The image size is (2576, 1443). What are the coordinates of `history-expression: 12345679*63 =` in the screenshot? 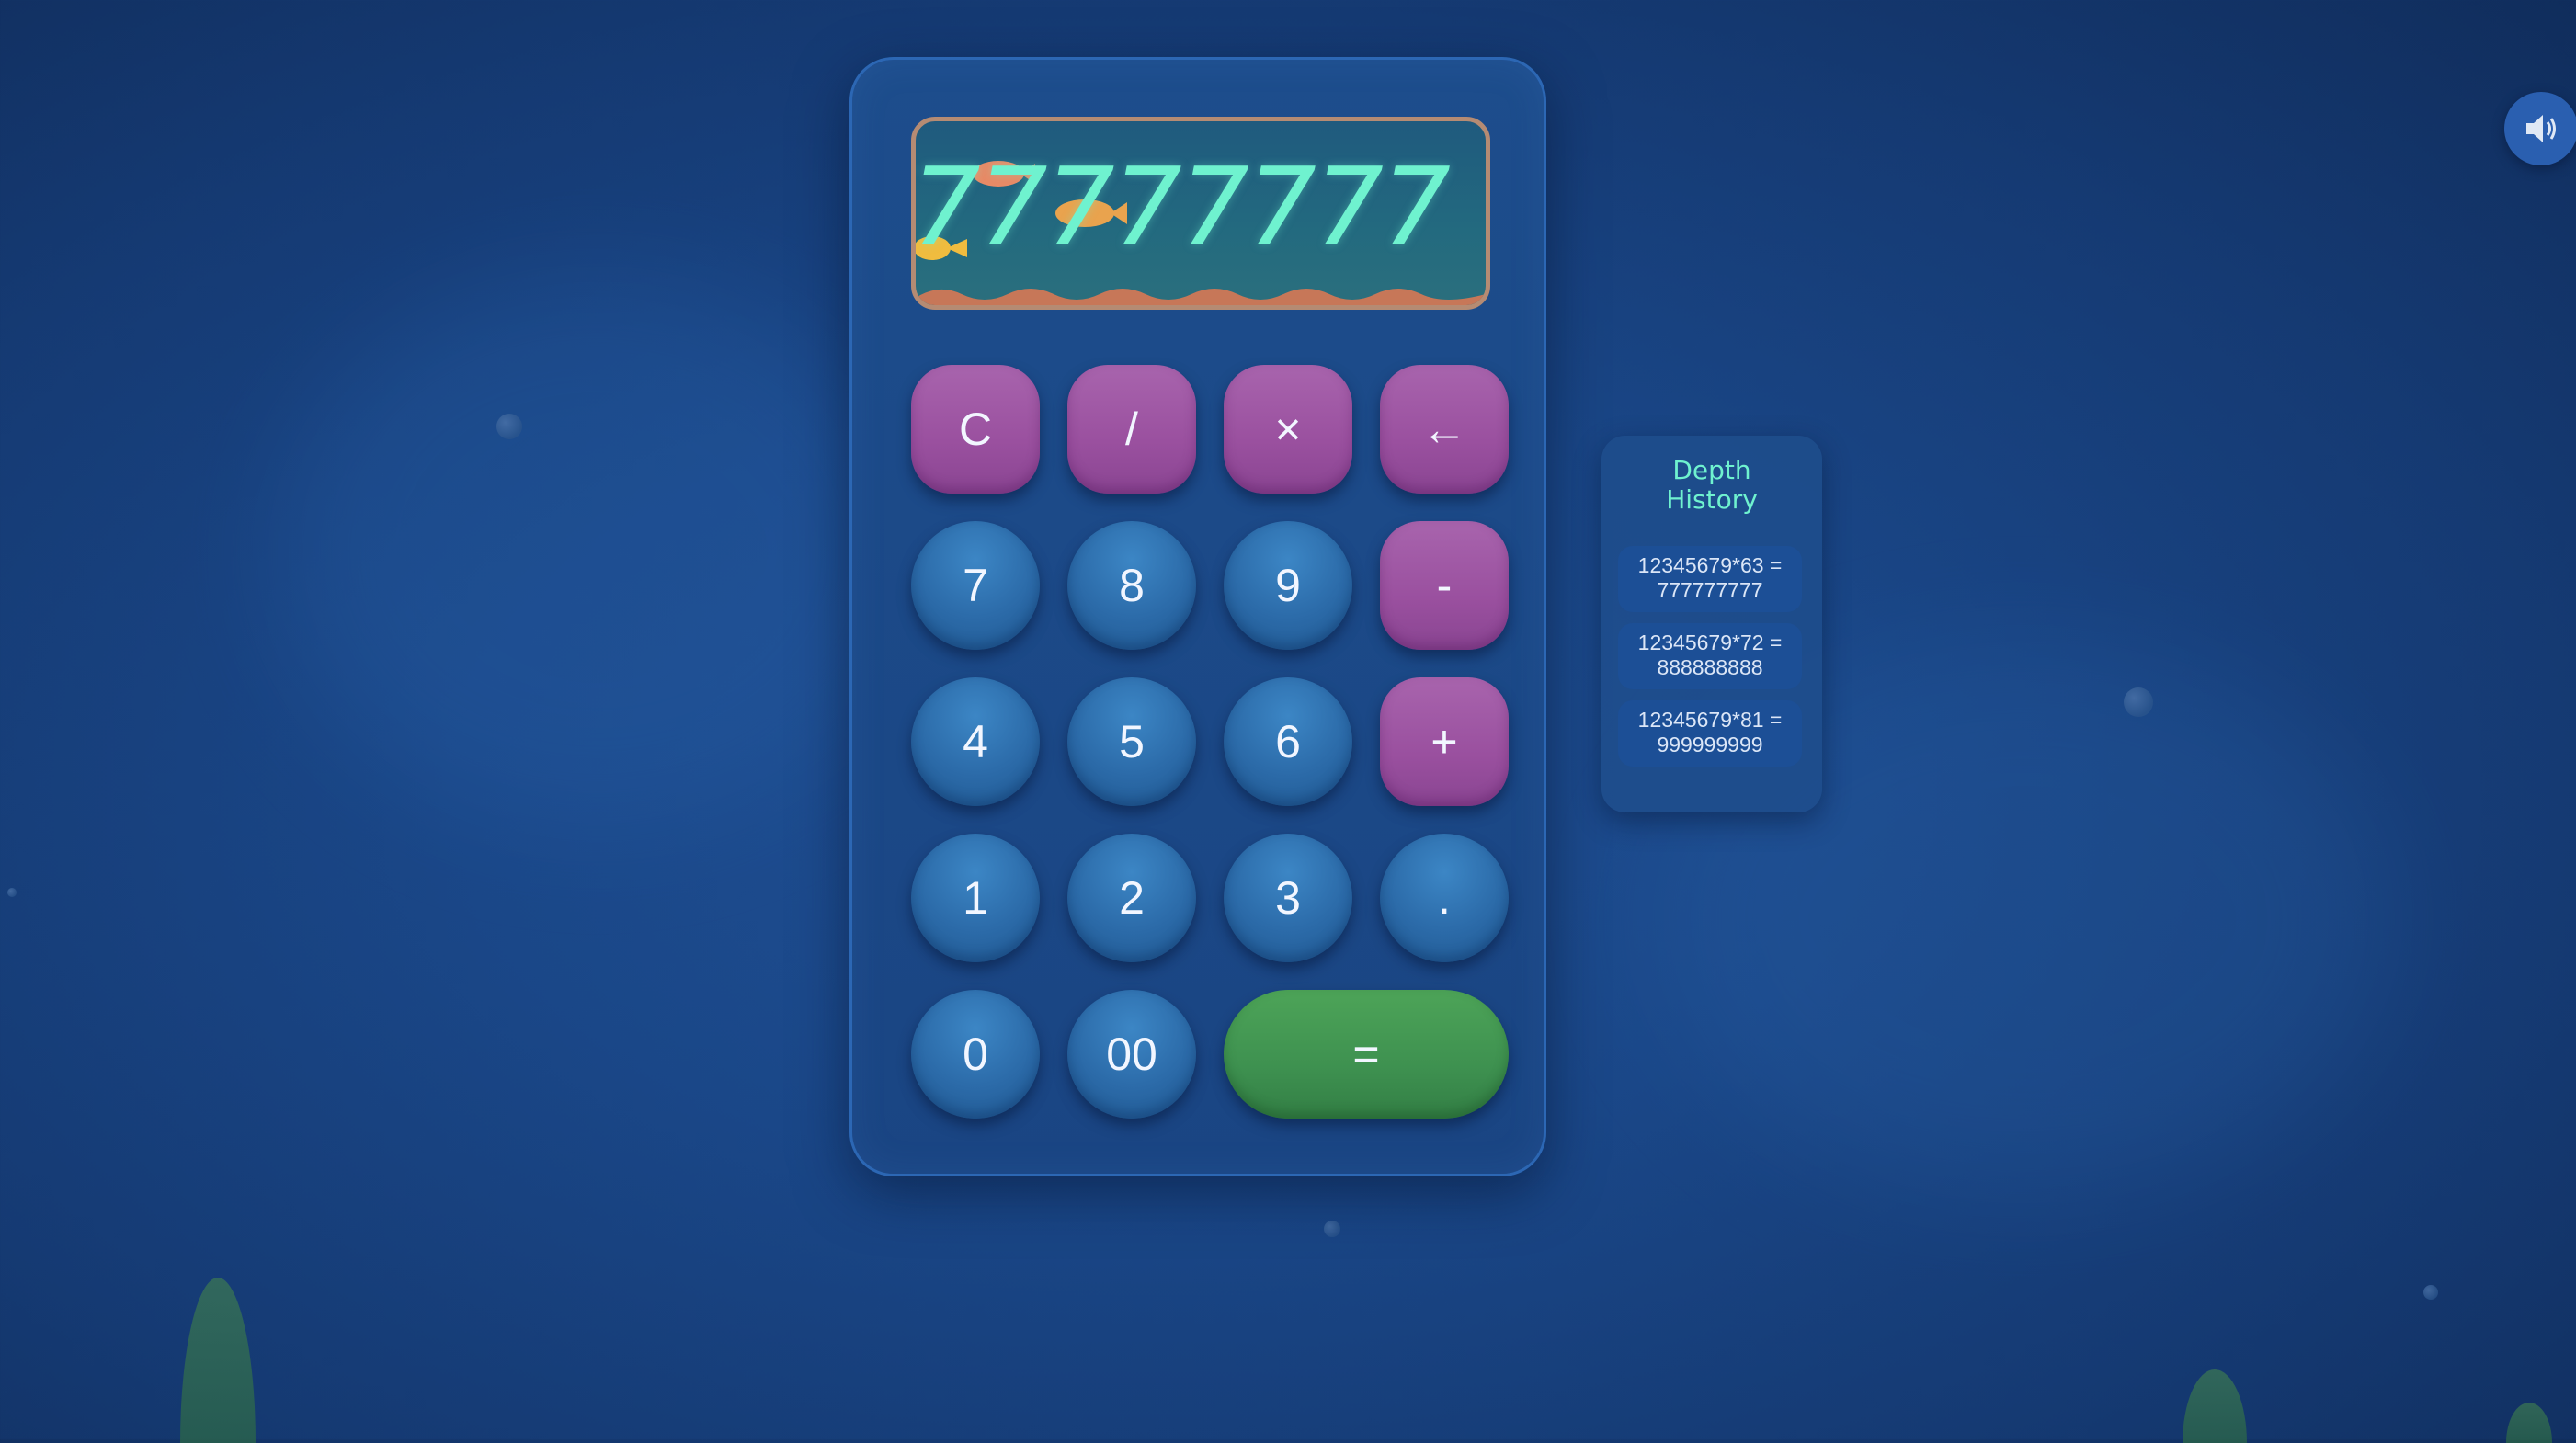 It's located at (1710, 565).